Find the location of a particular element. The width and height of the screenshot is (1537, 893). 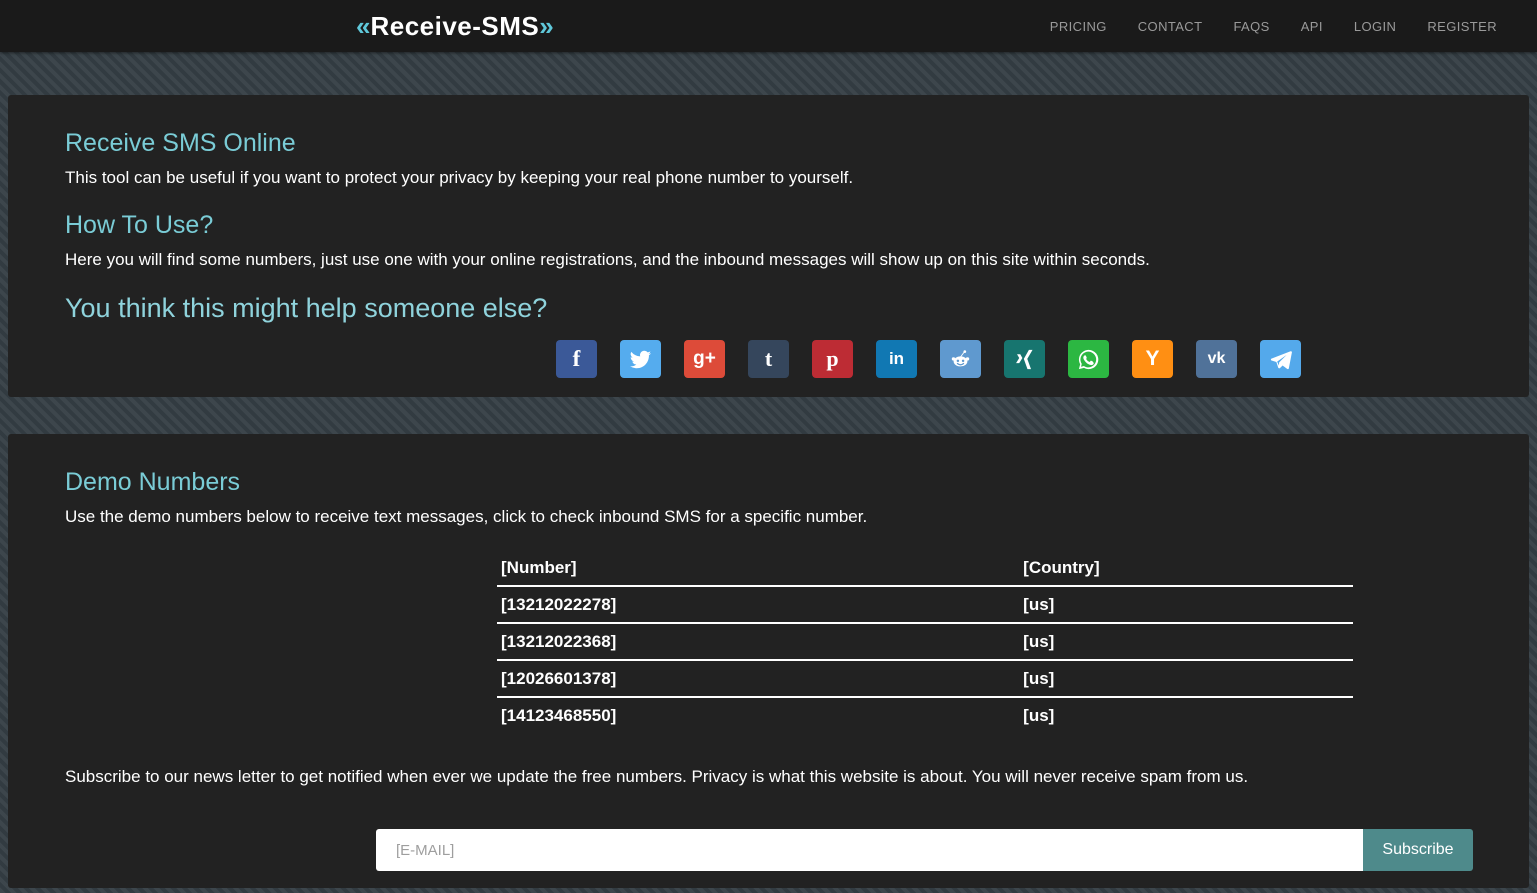

share-pinterest-button: p is located at coordinates (832, 359).